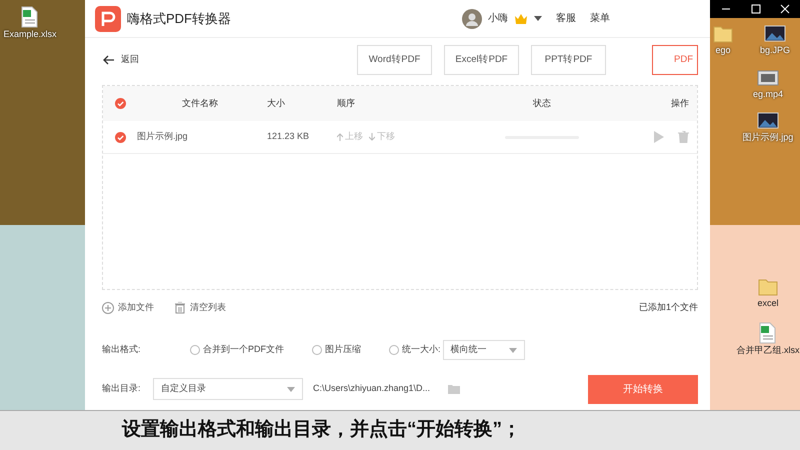  Describe the element at coordinates (498, 18) in the screenshot. I see `user-name: 小嗨` at that location.